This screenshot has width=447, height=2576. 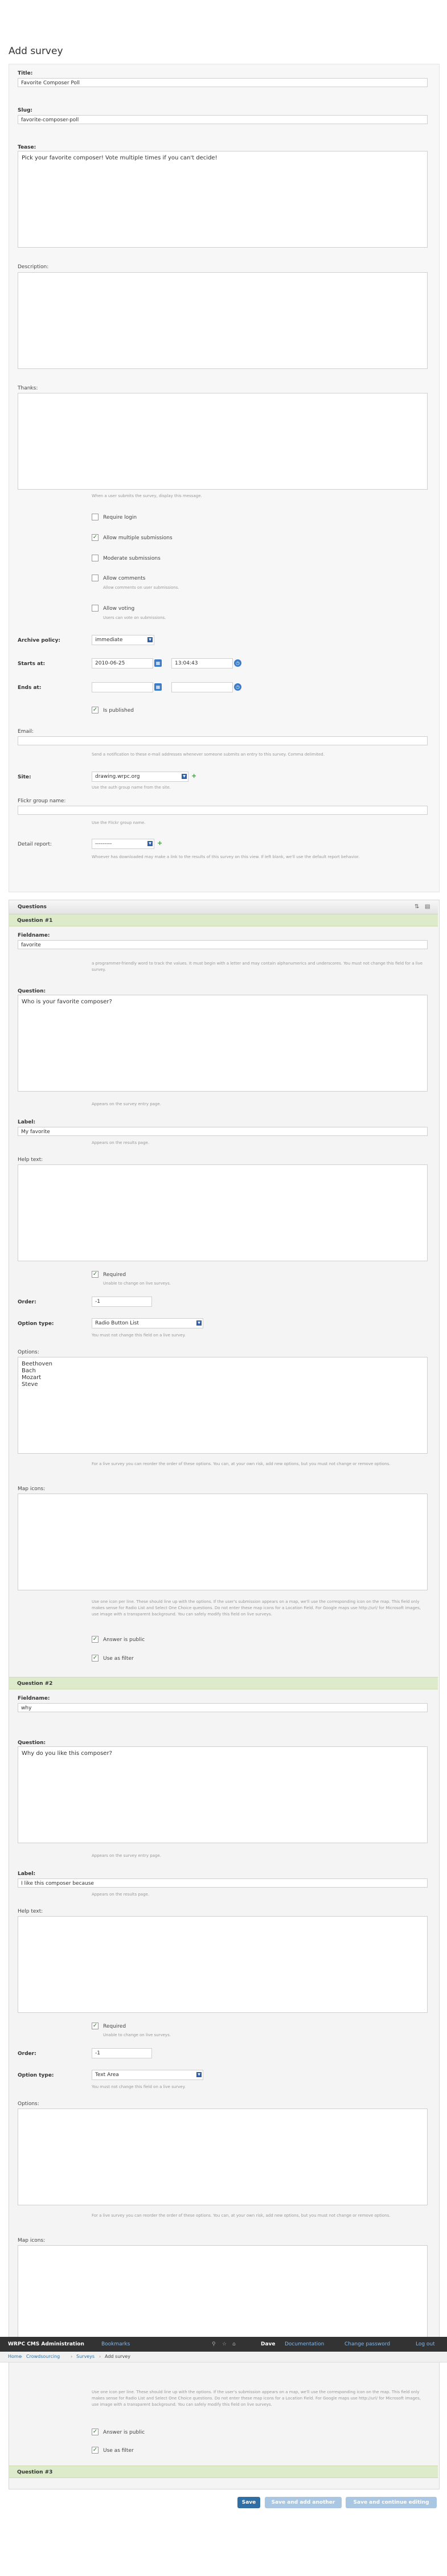 What do you see at coordinates (417, 907) in the screenshot?
I see `sort-icon: ⇅` at bounding box center [417, 907].